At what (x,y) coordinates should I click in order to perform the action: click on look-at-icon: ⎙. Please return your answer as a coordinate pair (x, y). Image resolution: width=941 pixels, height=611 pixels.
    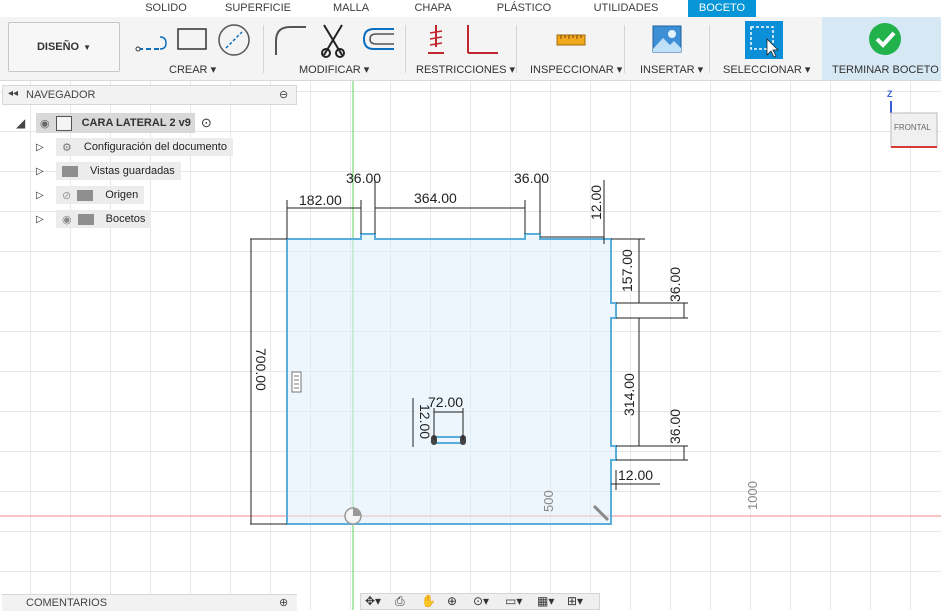
    Looking at the image, I should click on (400, 601).